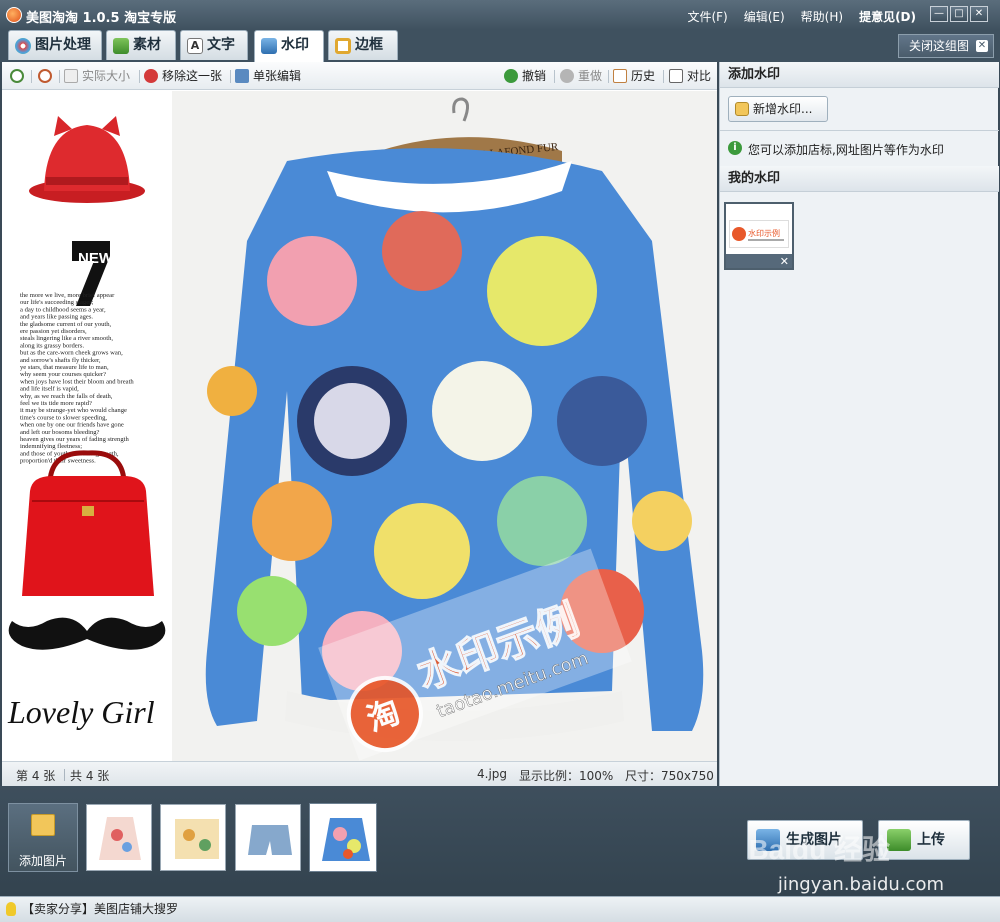 The width and height of the screenshot is (1000, 922). Describe the element at coordinates (590, 76) in the screenshot. I see `redo-label: 重做` at that location.